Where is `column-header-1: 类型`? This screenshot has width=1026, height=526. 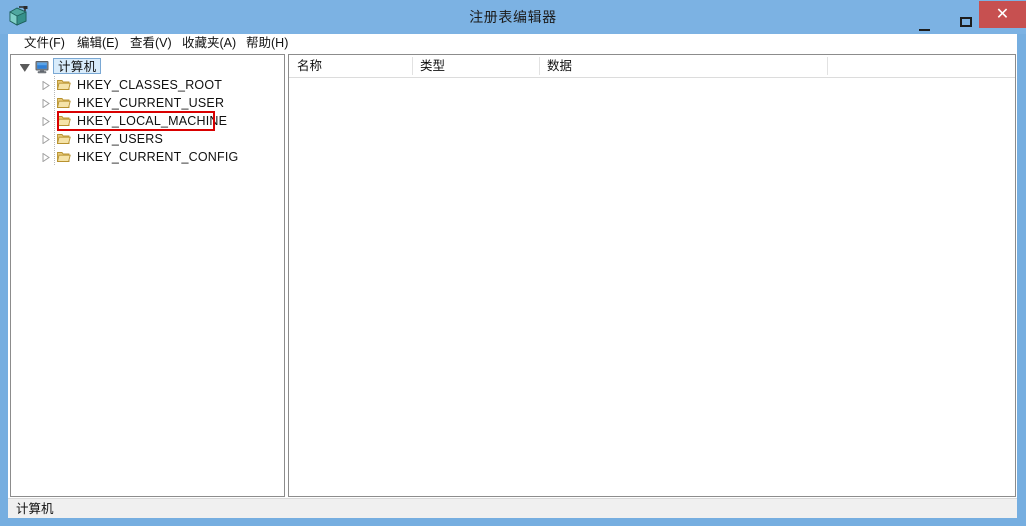 column-header-1: 类型 is located at coordinates (475, 66).